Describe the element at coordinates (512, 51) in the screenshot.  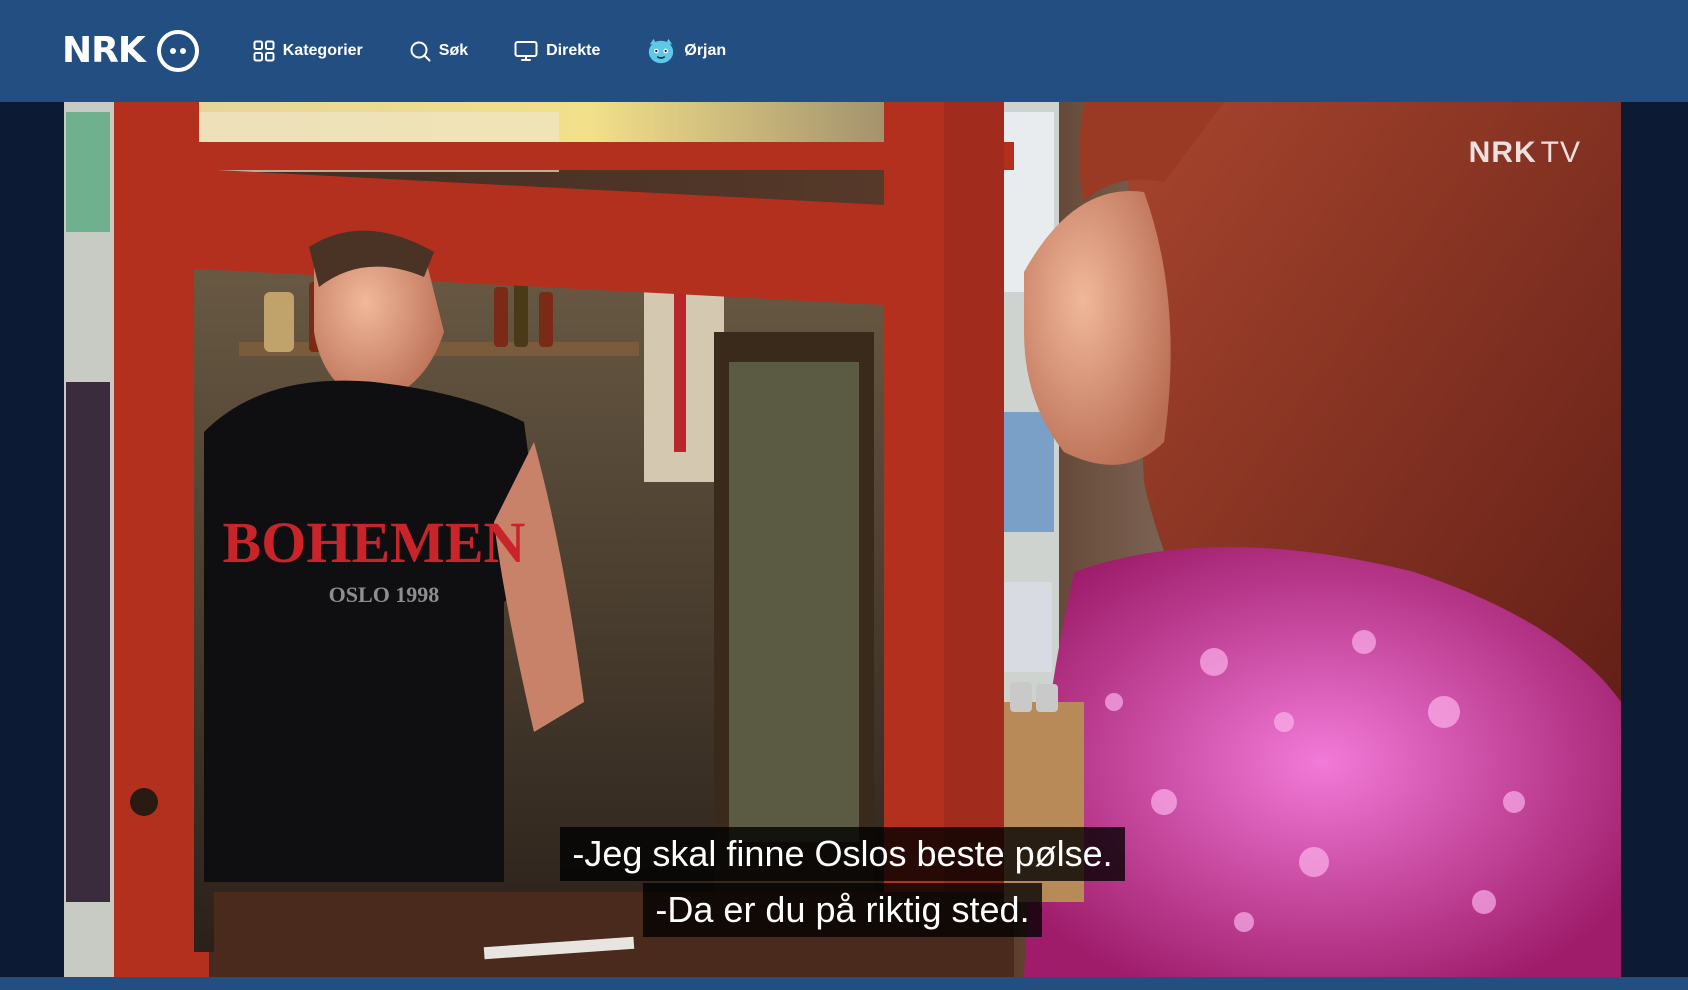
I see `main-nav: Kategorier Søk Direkte Ørjan` at that location.